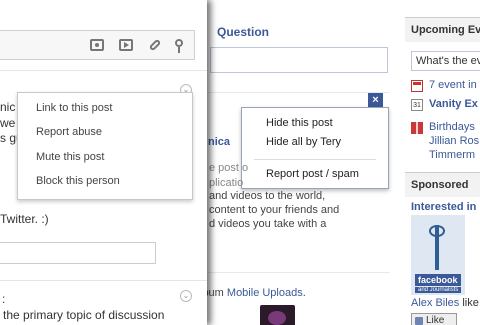 This screenshot has height=325, width=480. What do you see at coordinates (78, 181) in the screenshot?
I see `block-person-item: Block this person` at bounding box center [78, 181].